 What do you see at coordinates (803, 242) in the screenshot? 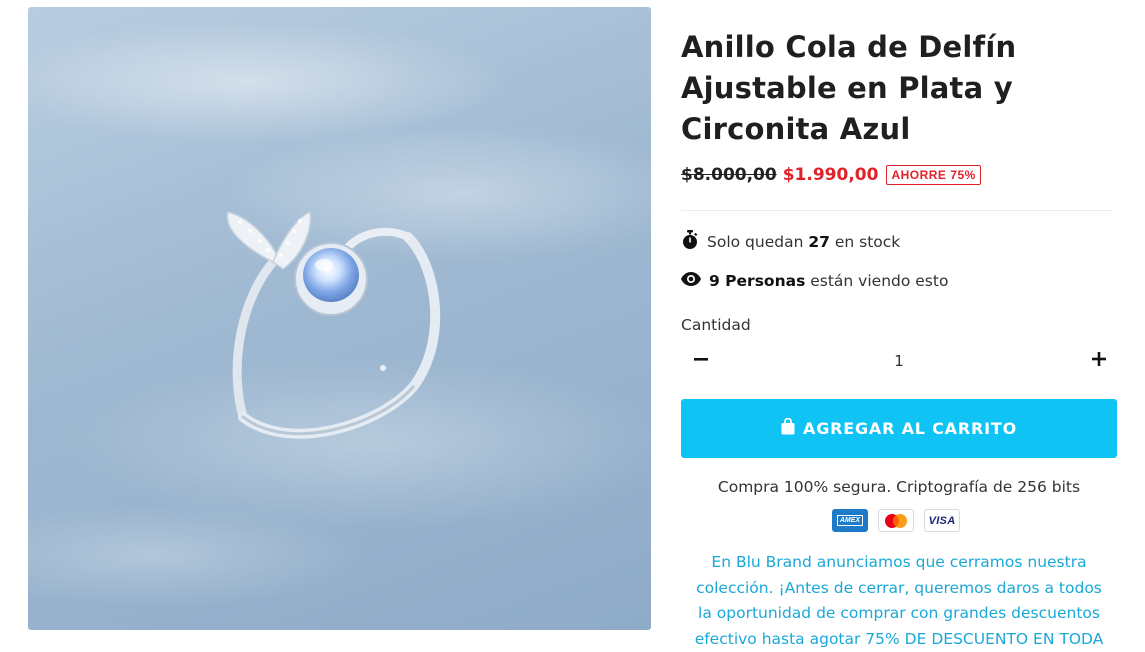
I see `stock-text: Solo quedan 27 en stock` at bounding box center [803, 242].